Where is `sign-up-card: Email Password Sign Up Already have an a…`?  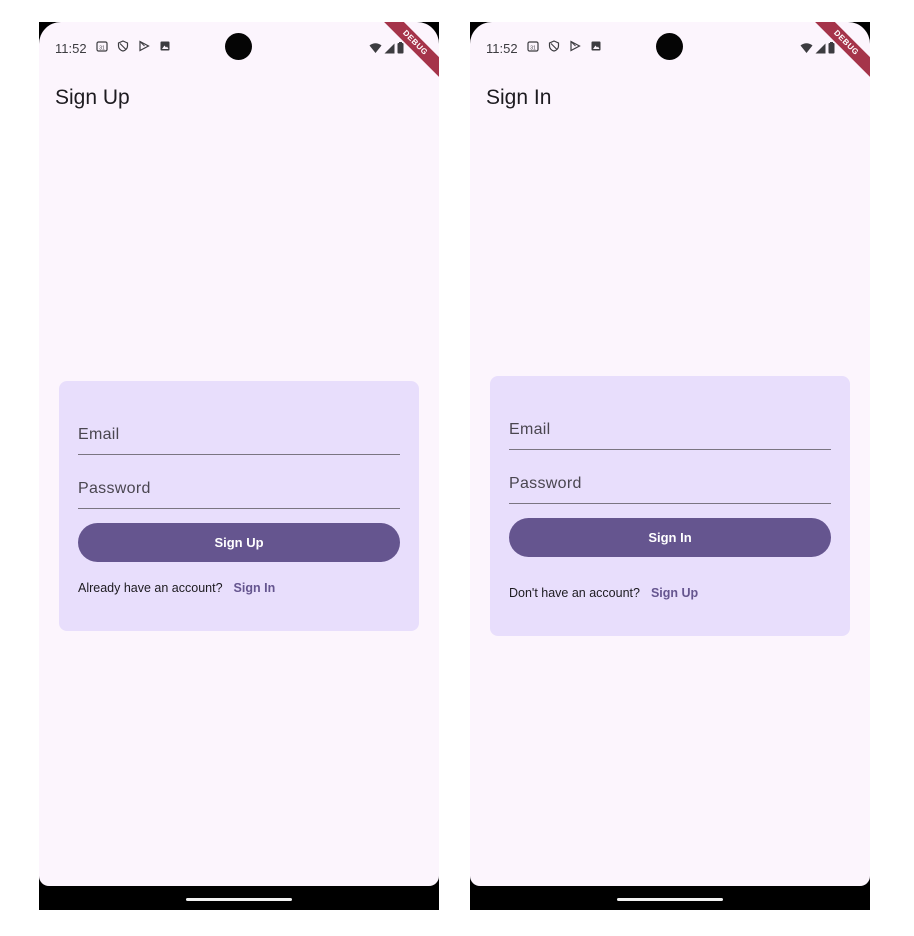
sign-up-card: Email Password Sign Up Already have an a… is located at coordinates (239, 506).